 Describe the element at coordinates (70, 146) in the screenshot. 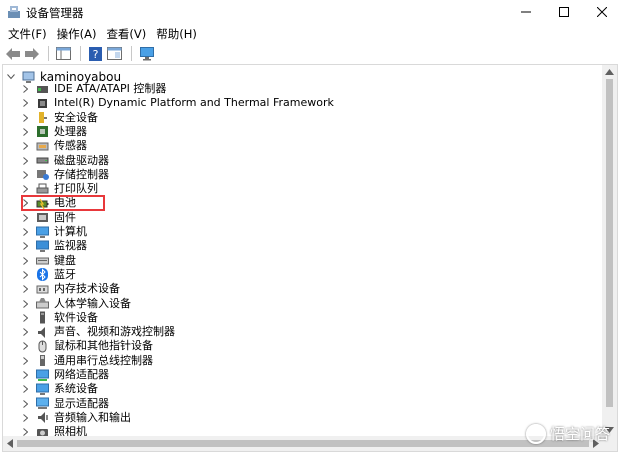

I see `tree-item-label: 传感器` at that location.